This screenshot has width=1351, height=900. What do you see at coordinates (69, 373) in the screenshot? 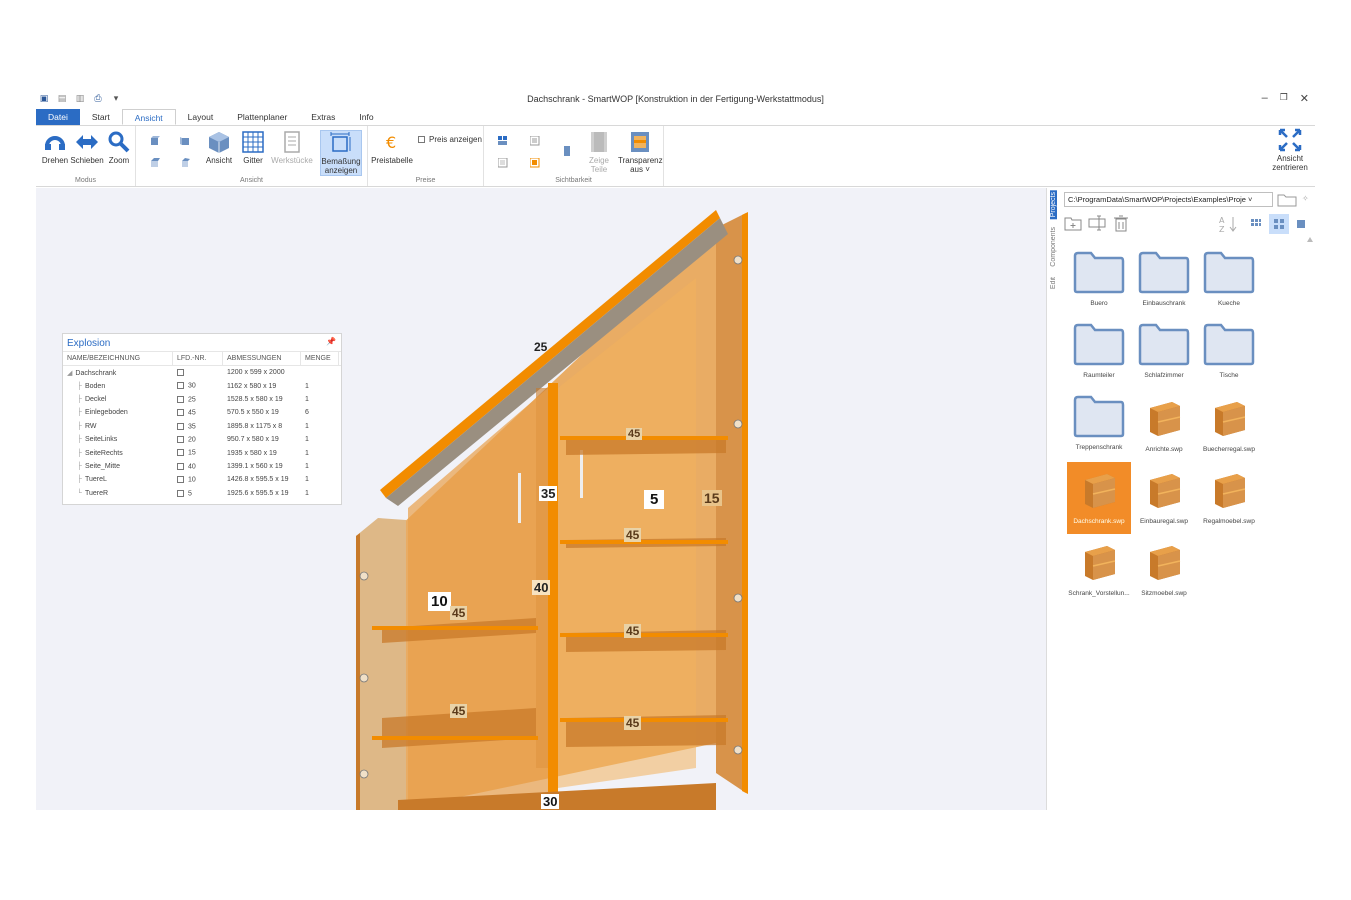
I see `collapse-icon: ◢` at bounding box center [69, 373].